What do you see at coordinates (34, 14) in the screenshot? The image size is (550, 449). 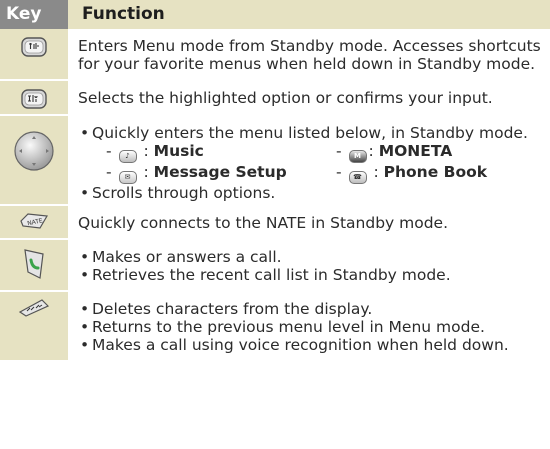 I see `key-column-header: Key` at bounding box center [34, 14].